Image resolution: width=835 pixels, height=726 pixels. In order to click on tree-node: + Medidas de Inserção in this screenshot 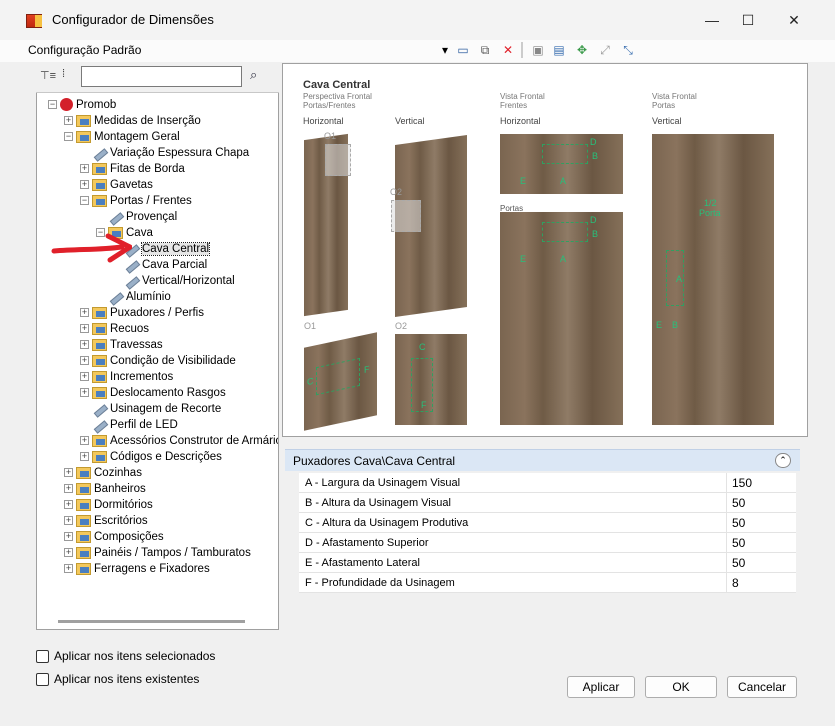, I will do `click(132, 121)`.